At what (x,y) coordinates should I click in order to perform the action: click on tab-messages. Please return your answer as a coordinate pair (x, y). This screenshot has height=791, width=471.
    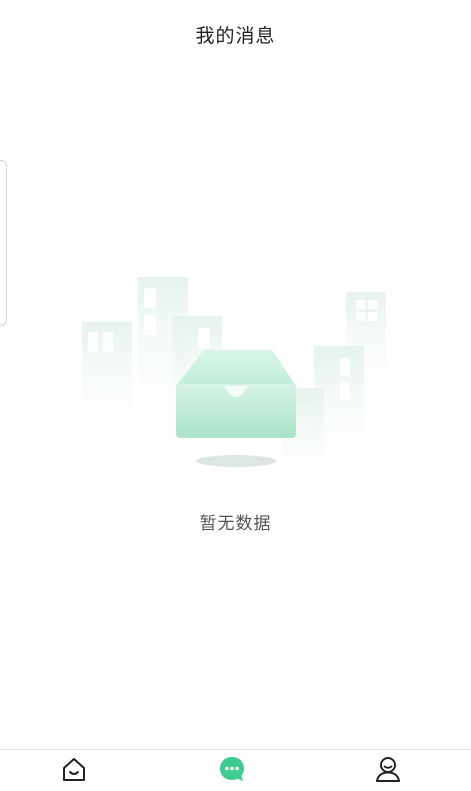
    Looking at the image, I should click on (232, 770).